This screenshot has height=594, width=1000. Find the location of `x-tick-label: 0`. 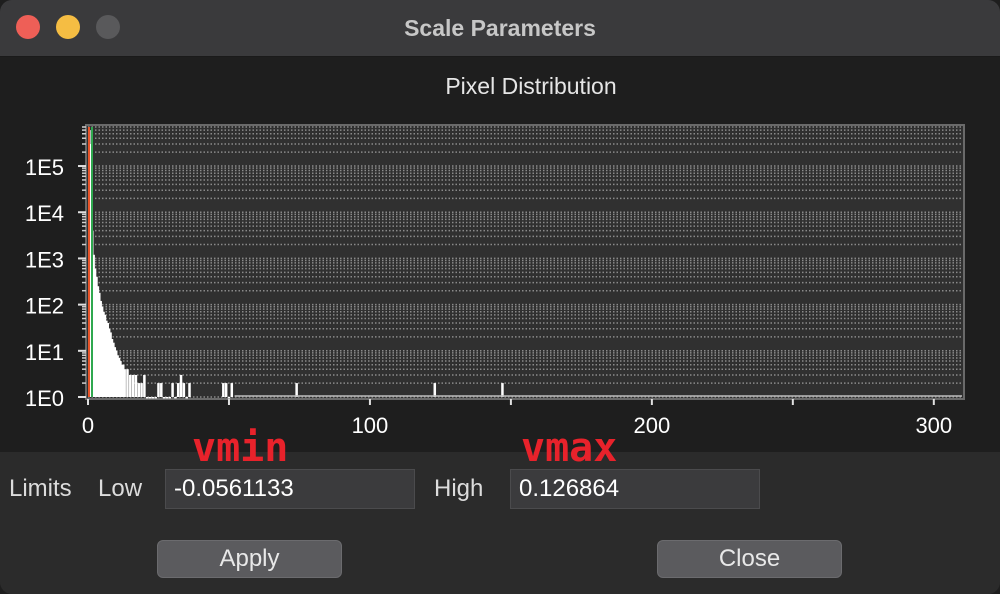

x-tick-label: 0 is located at coordinates (88, 425).